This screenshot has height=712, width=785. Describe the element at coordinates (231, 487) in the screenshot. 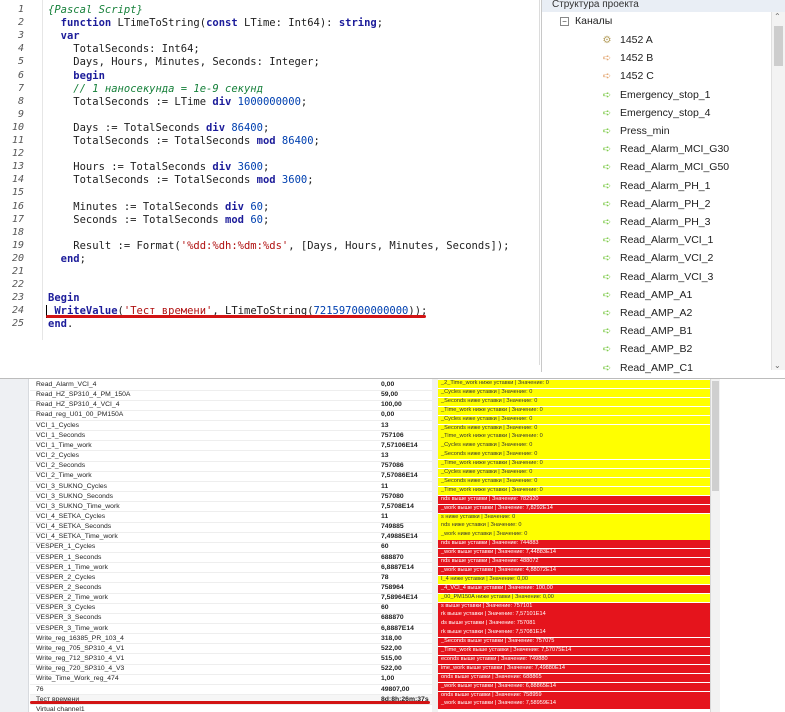

I see `variable-row: VCI_3_SUKNO_Cycles 11` at that location.